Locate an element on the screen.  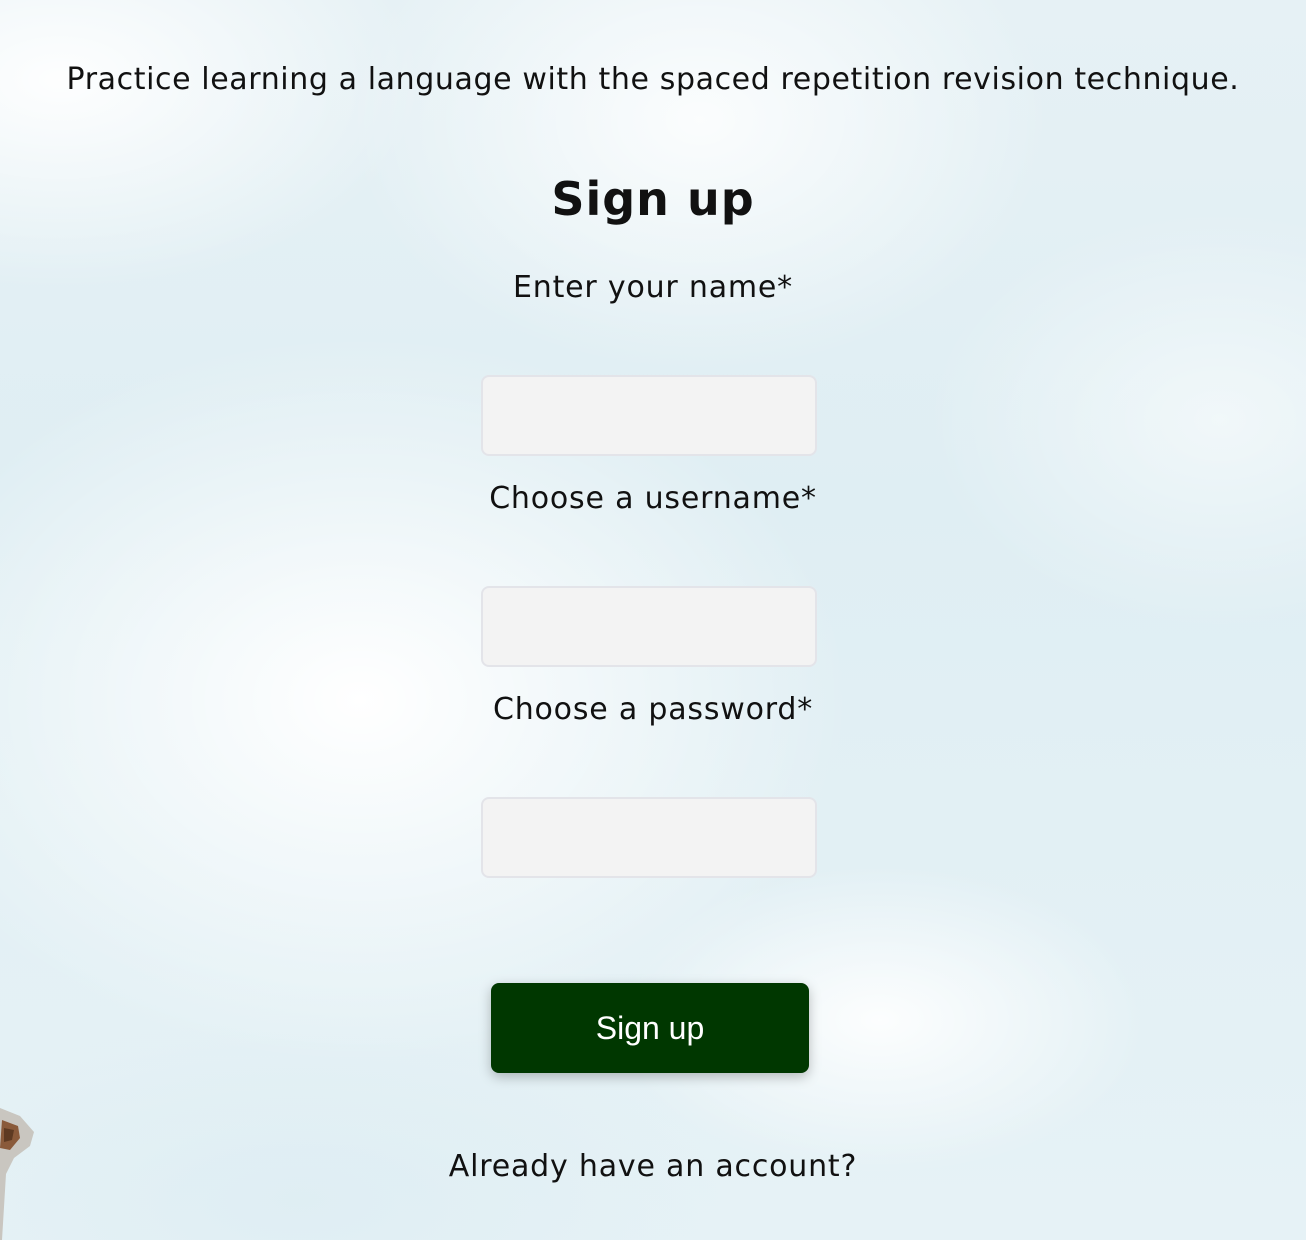
corner-illustration is located at coordinates (17, 1174).